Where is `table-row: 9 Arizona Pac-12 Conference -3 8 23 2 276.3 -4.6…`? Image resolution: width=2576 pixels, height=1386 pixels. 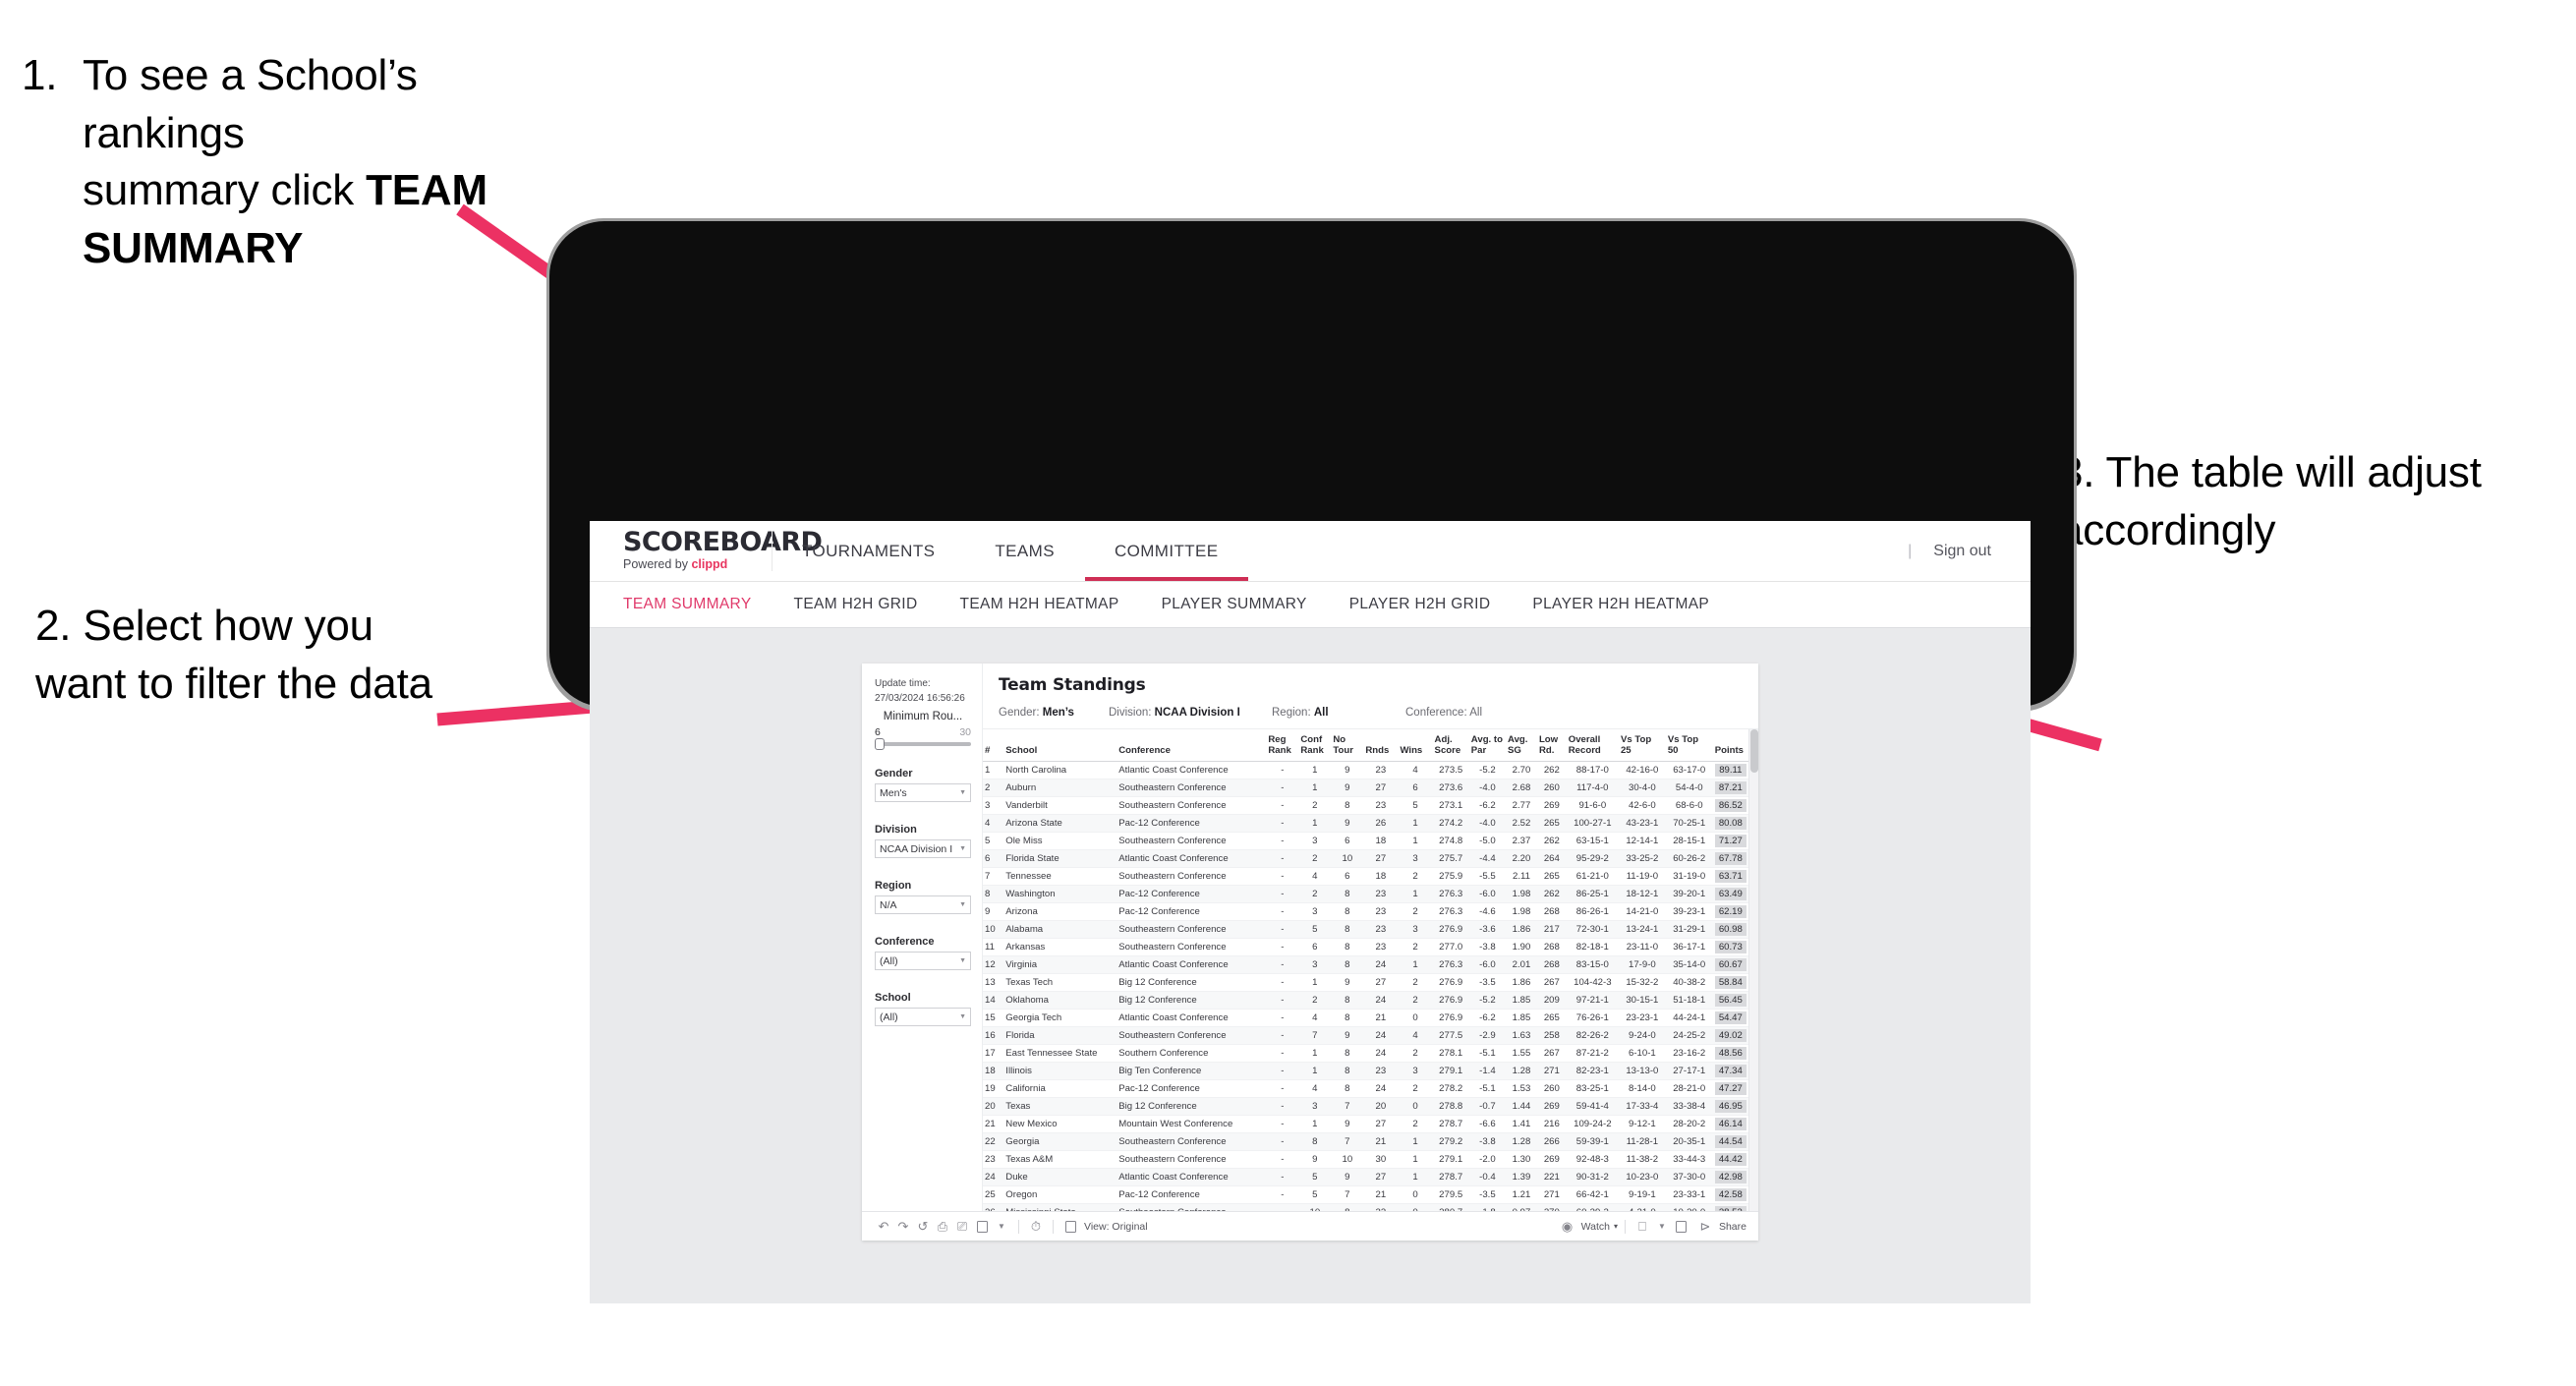
table-row: 9 Arizona Pac-12 Conference -3 8 23 2 276.3 -4.6… is located at coordinates (1365, 912).